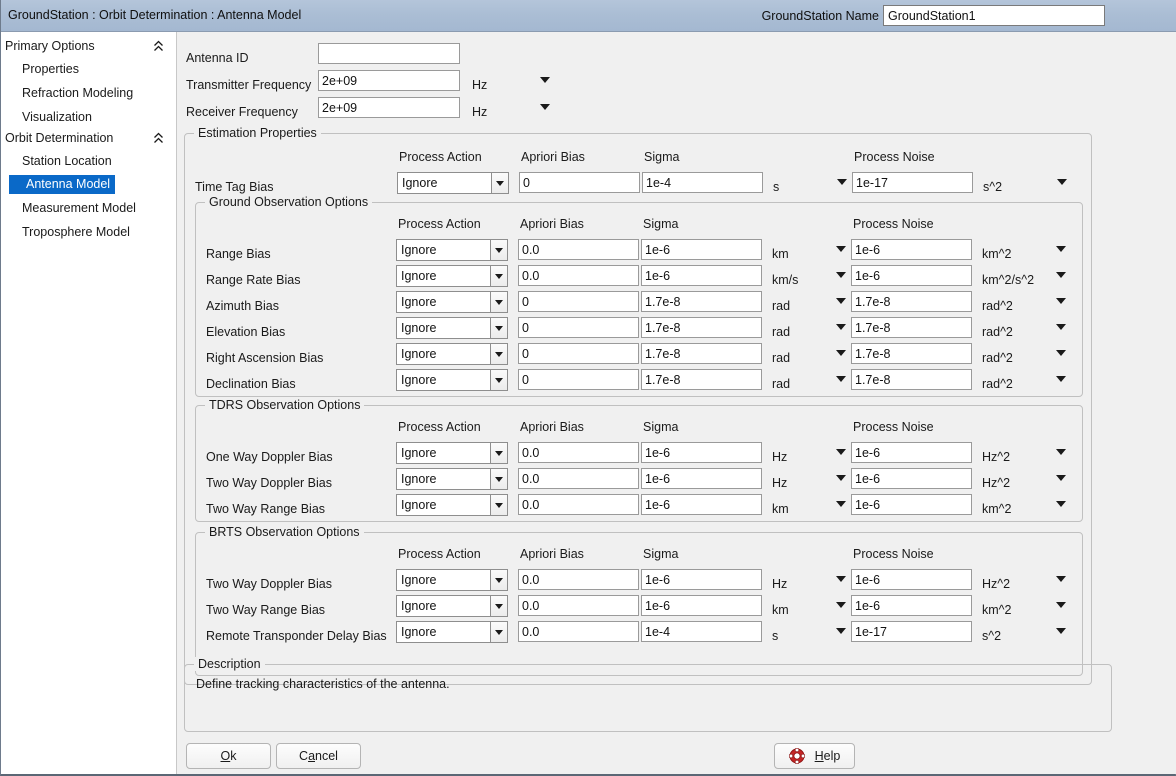 The height and width of the screenshot is (776, 1176). I want to click on range-bias-noise-unit-dropdown-icon, so click(1061, 249).